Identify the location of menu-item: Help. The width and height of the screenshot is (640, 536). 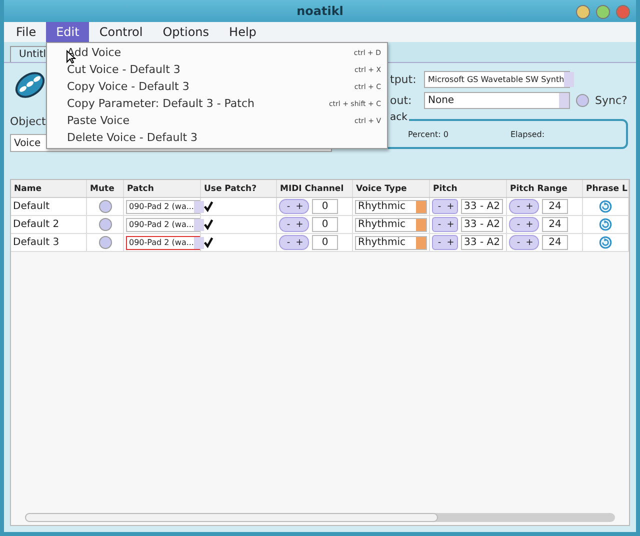
(242, 32).